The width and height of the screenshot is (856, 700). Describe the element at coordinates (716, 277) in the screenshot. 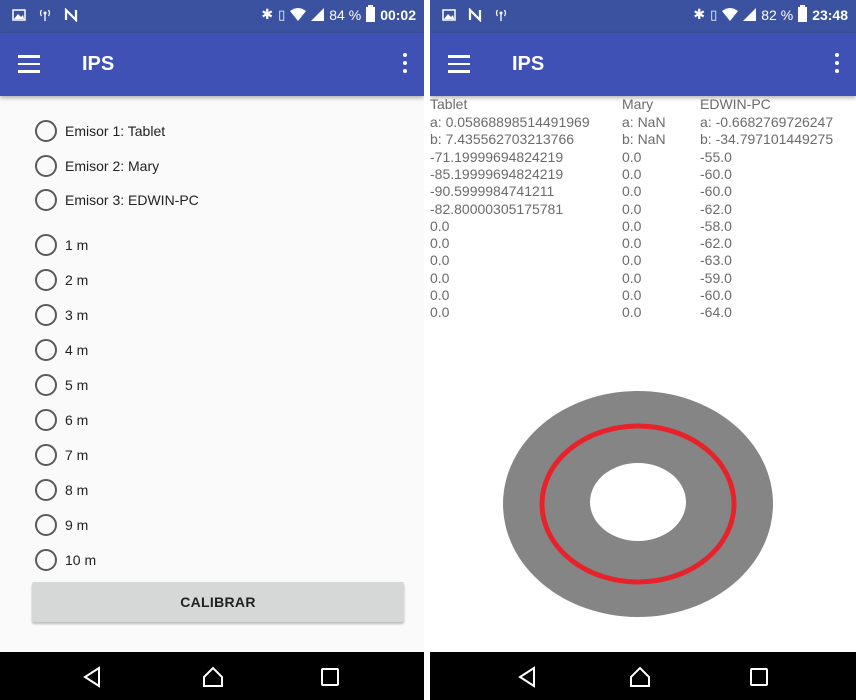

I see `table-cell: -59.0` at that location.